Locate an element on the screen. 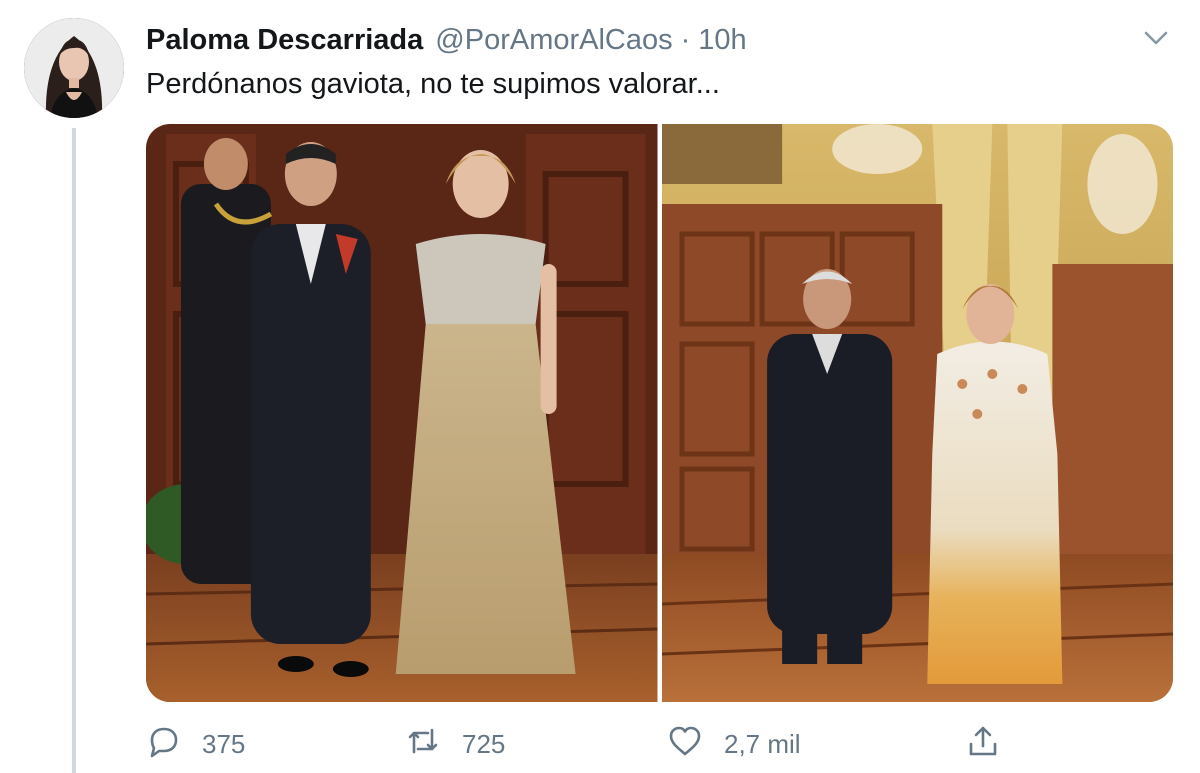 Image resolution: width=1200 pixels, height=773 pixels. reply-count: 375 is located at coordinates (224, 743).